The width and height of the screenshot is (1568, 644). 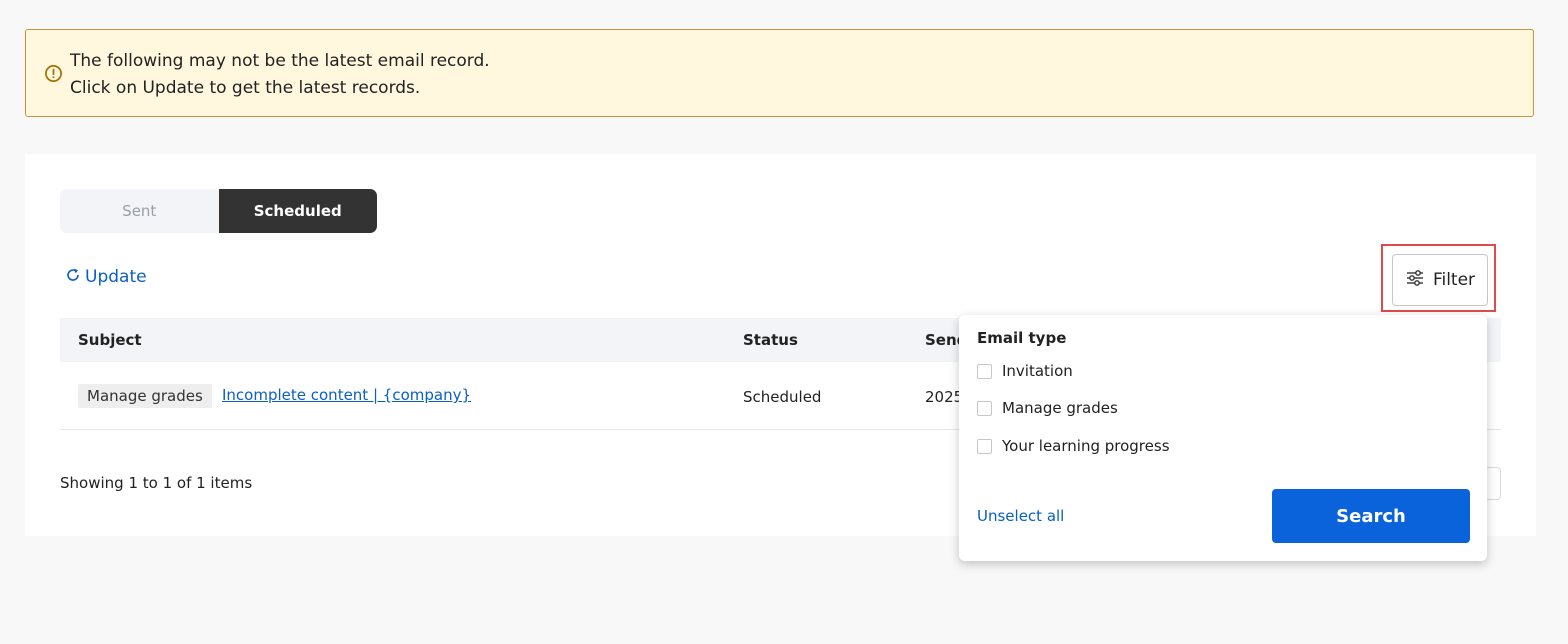 I want to click on filter-option-label: Manage grades, so click(x=1060, y=408).